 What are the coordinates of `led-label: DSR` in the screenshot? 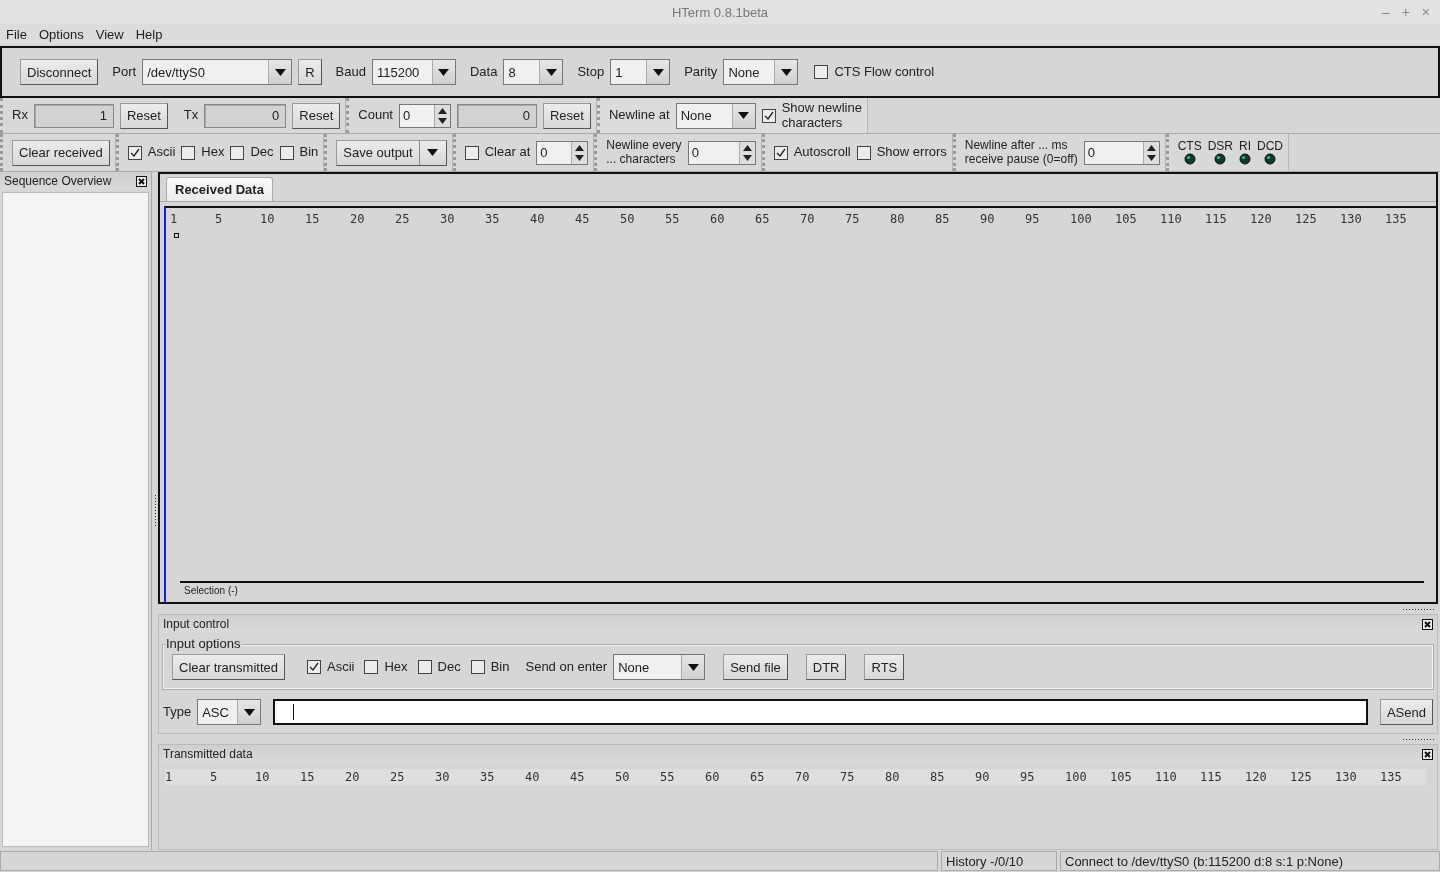 It's located at (1220, 146).